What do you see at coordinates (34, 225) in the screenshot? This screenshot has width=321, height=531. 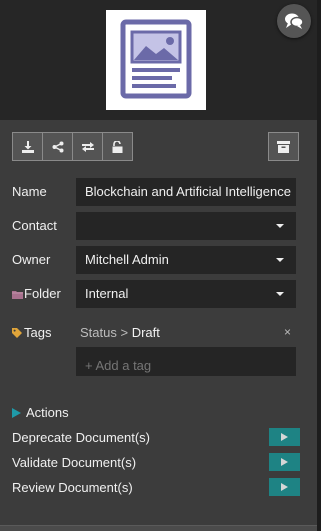 I see `contact-label: Contact` at bounding box center [34, 225].